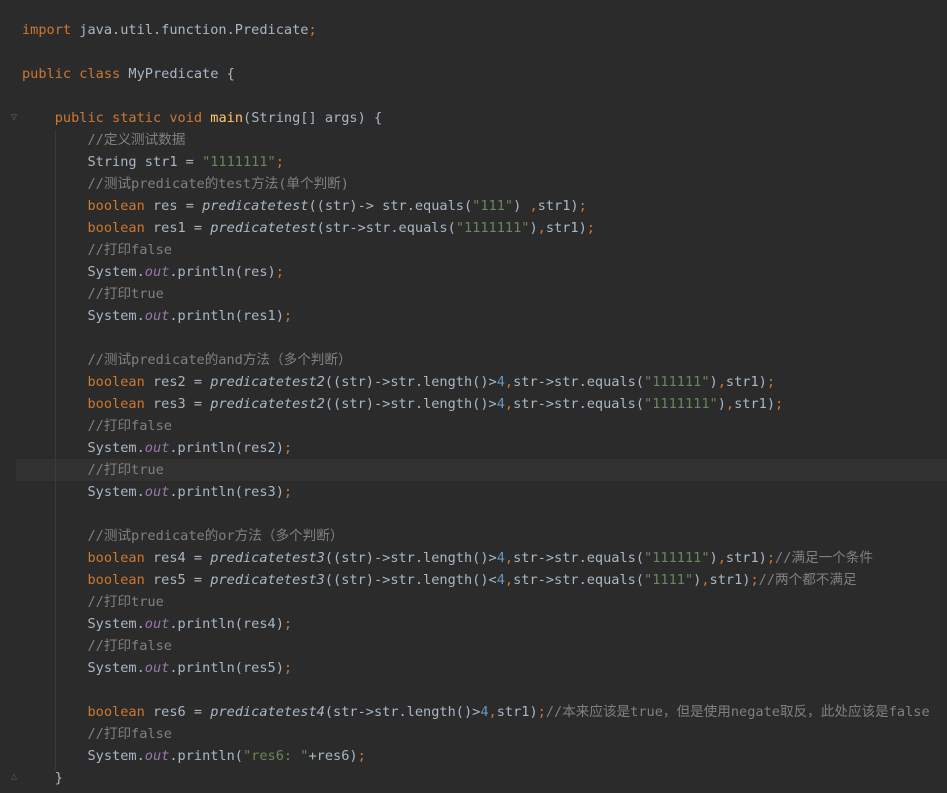  I want to click on code-line: System.out.println(res2);, so click(157, 448).